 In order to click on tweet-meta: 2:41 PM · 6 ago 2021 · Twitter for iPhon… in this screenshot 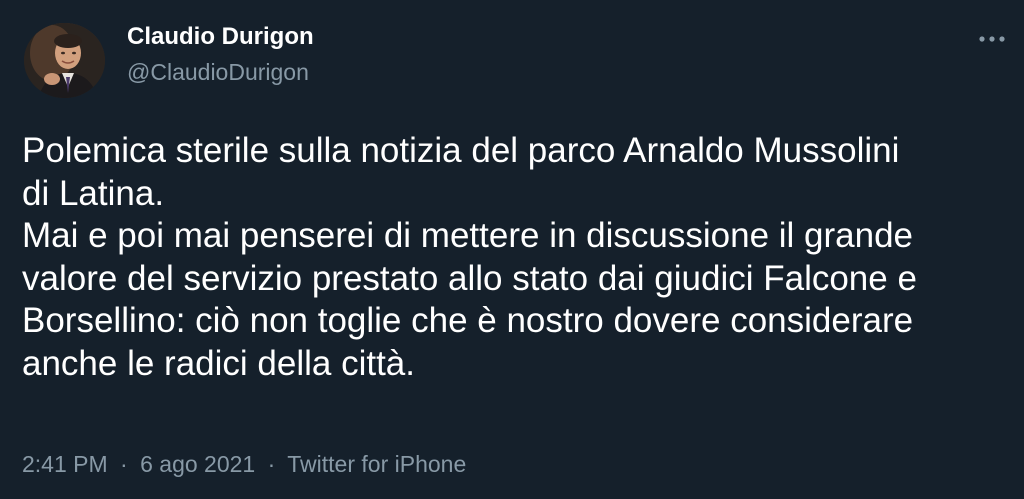, I will do `click(244, 464)`.